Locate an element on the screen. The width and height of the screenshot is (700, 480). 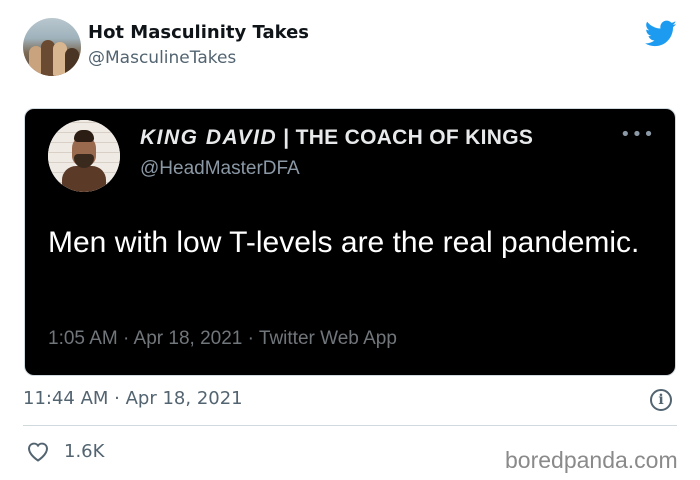
embedded-name-italic: KING DAVID is located at coordinates (209, 137).